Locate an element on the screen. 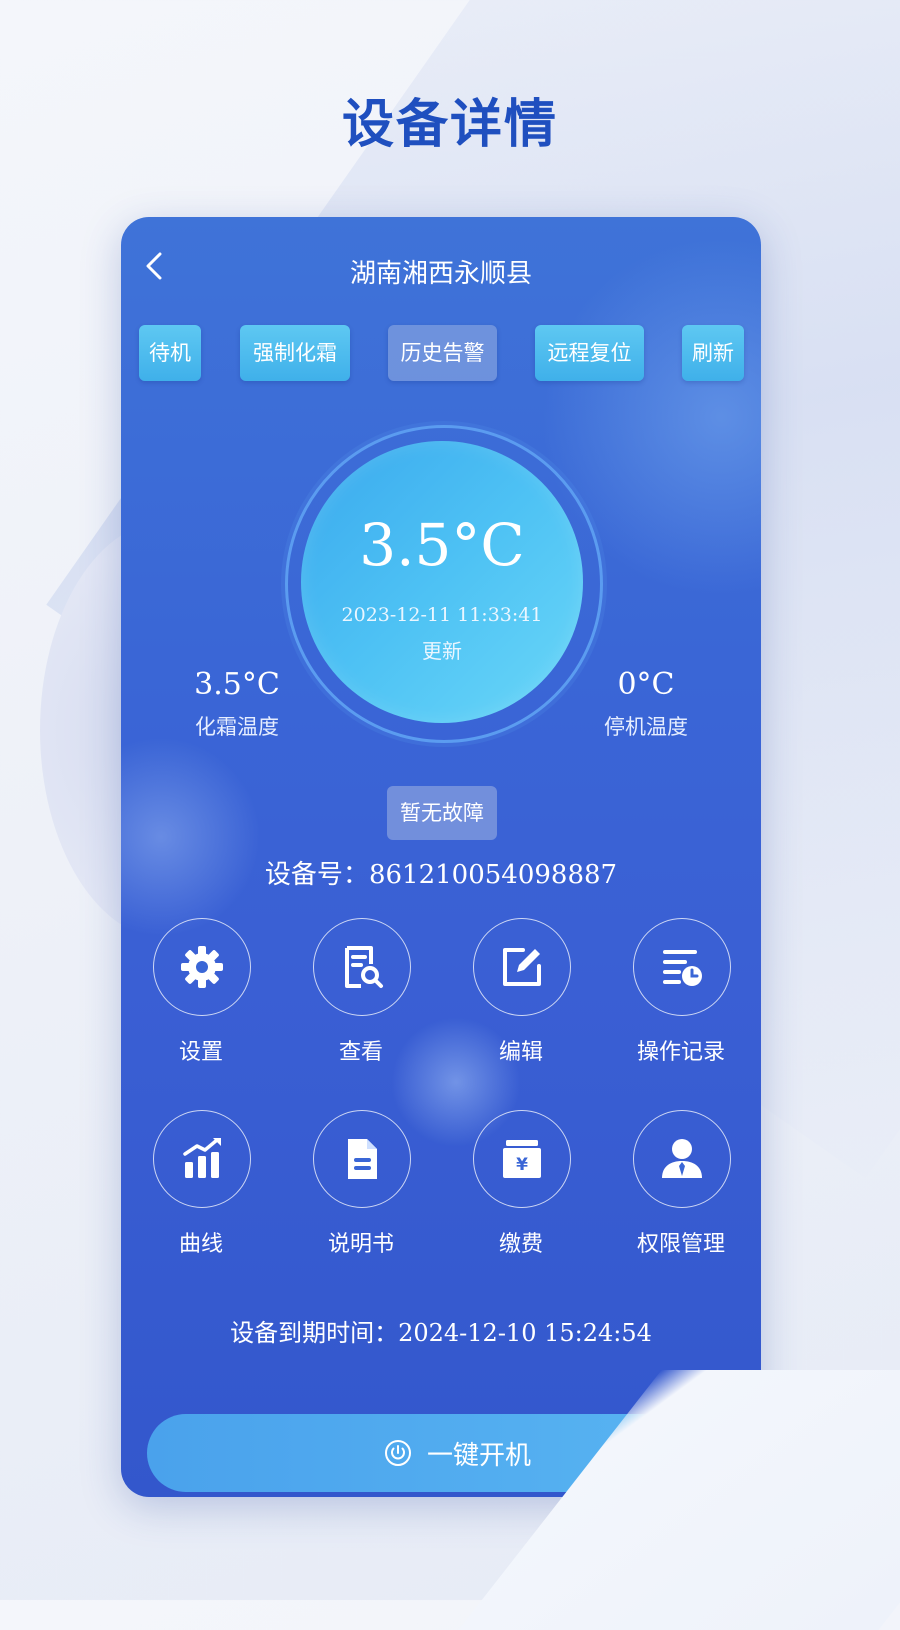 The width and height of the screenshot is (900, 1630). menu-chart: 曲线 is located at coordinates (201, 1185).